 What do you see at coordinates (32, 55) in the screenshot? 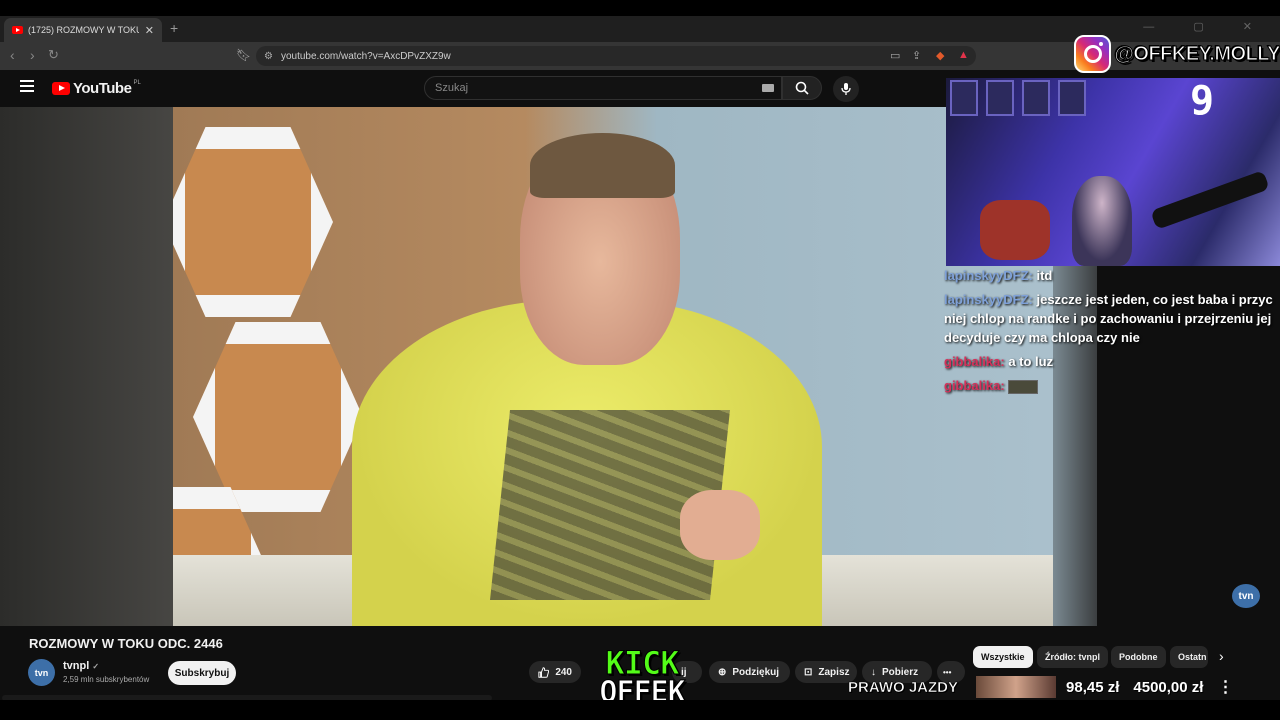
I see `forward-icon: ›` at bounding box center [32, 55].